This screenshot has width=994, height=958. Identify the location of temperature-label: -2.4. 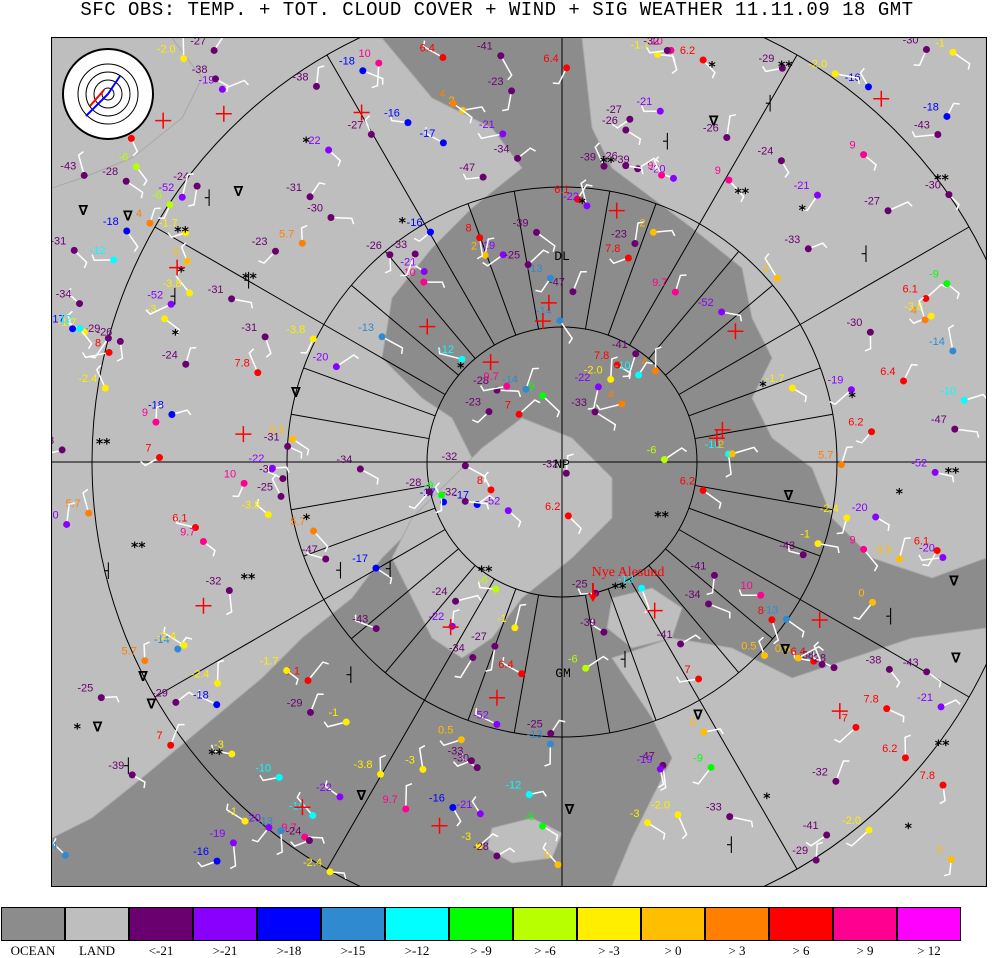
(166, 636).